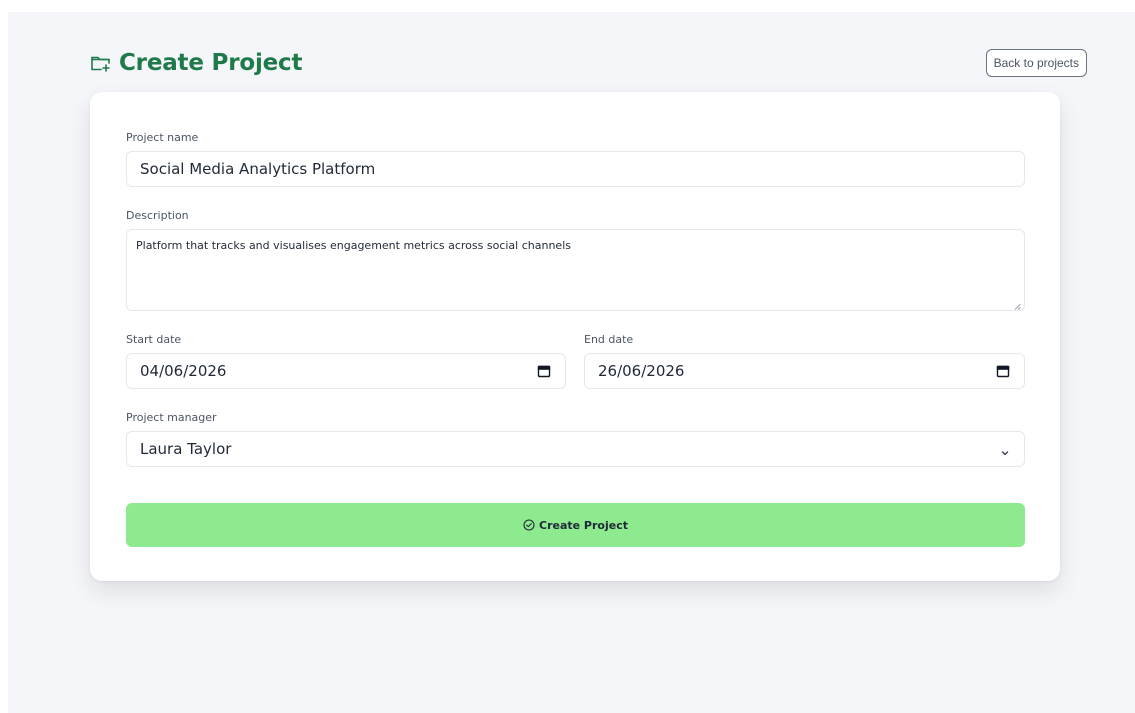  Describe the element at coordinates (575, 169) in the screenshot. I see `project-name-input: Social Media Analytics Platform` at that location.